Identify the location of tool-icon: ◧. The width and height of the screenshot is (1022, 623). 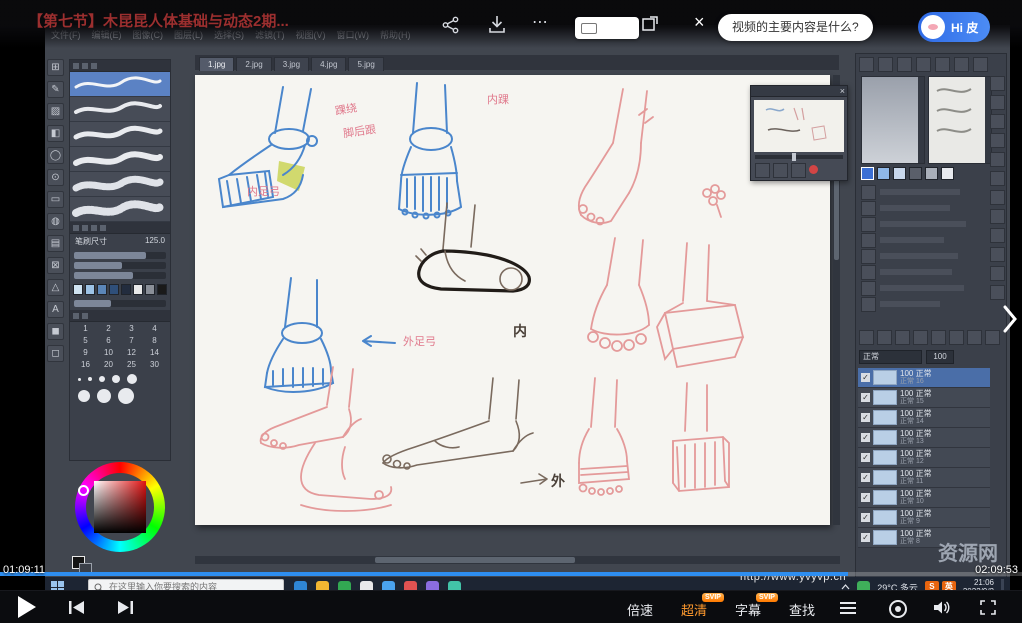
(55, 133).